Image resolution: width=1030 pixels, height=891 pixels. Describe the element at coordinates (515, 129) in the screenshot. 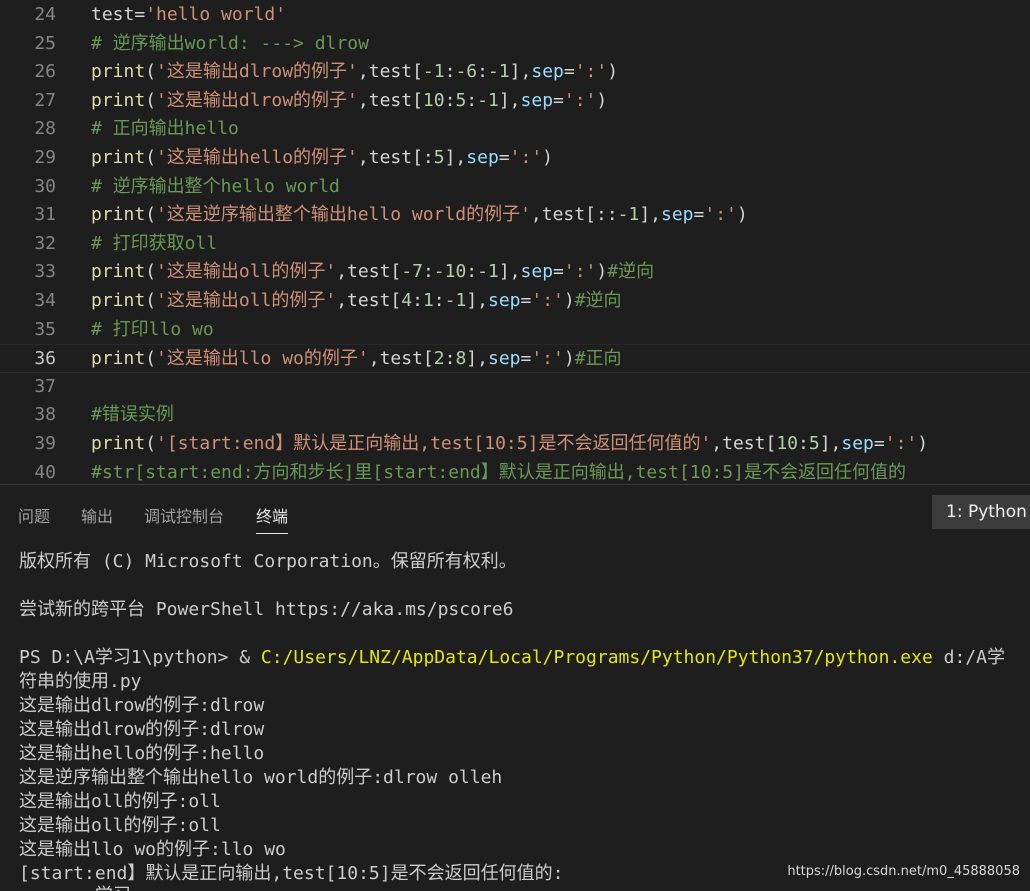

I see `code-line: 28 # 正向输出hello` at that location.